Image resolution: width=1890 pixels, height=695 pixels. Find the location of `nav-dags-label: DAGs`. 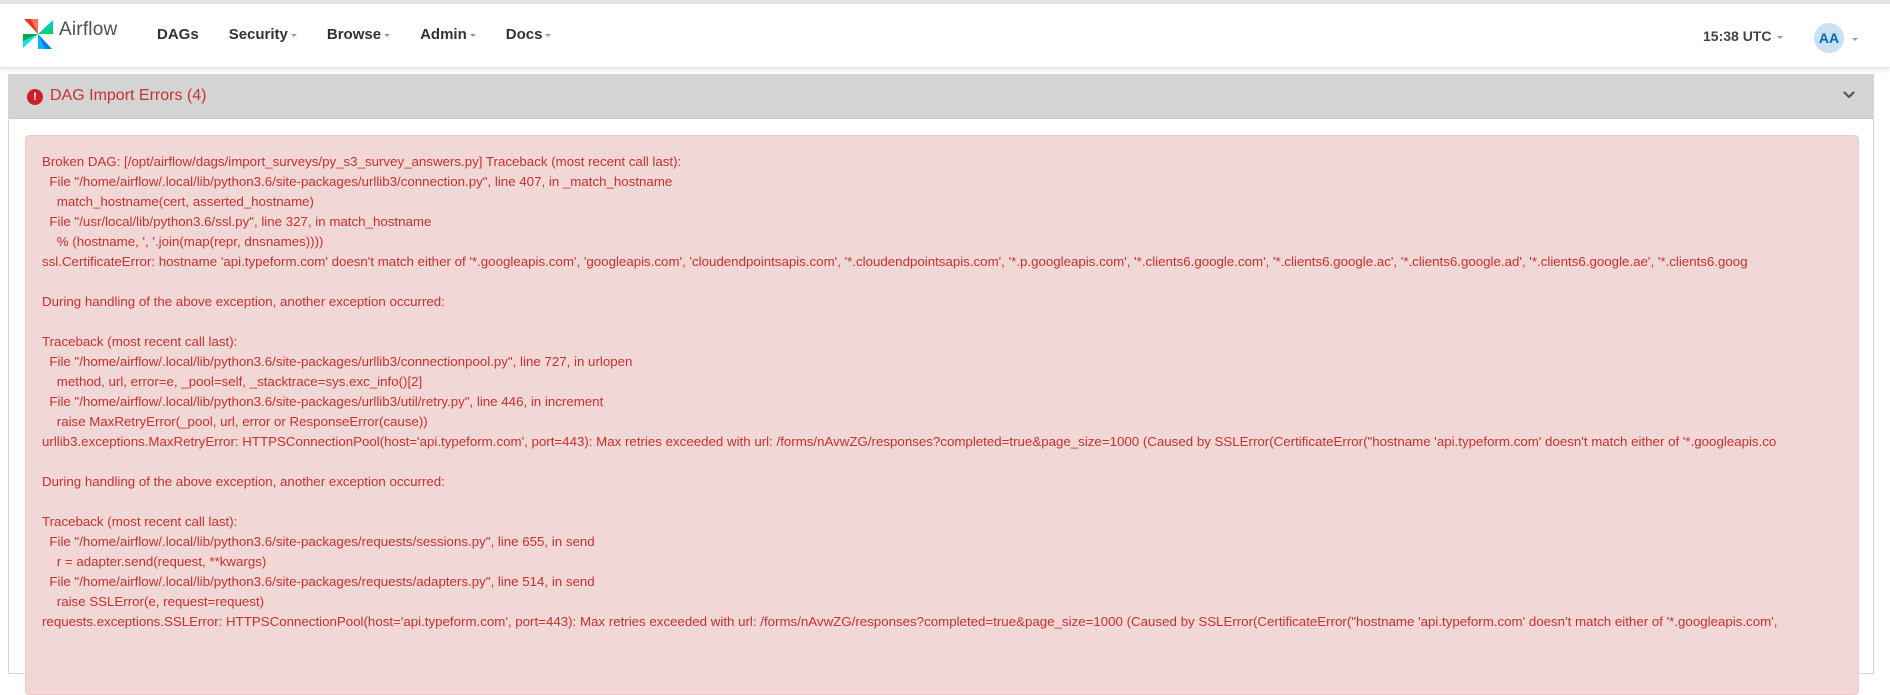

nav-dags-label: DAGs is located at coordinates (178, 34).